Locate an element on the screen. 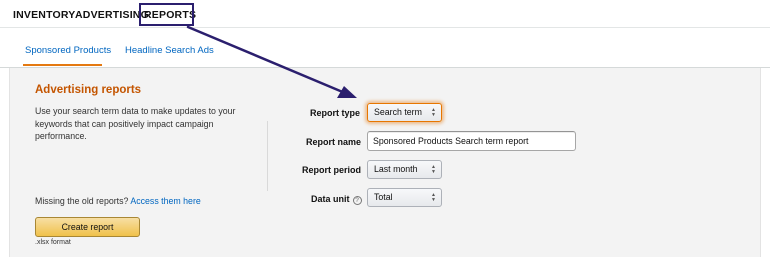 This screenshot has width=770, height=257. vertical-divider is located at coordinates (267, 156).